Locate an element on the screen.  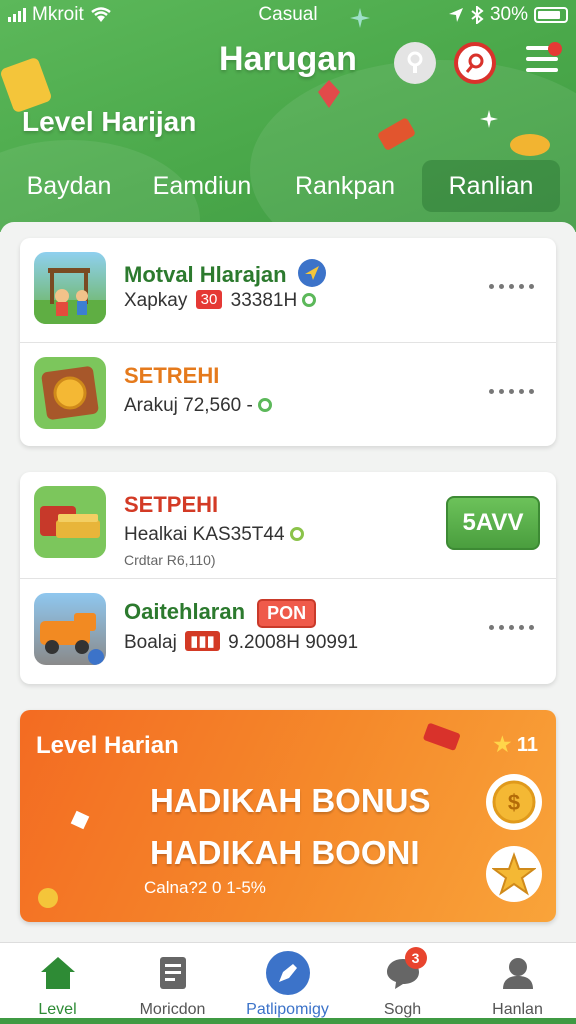
item-title: Oaitehlaran PON is located at coordinates (220, 613).